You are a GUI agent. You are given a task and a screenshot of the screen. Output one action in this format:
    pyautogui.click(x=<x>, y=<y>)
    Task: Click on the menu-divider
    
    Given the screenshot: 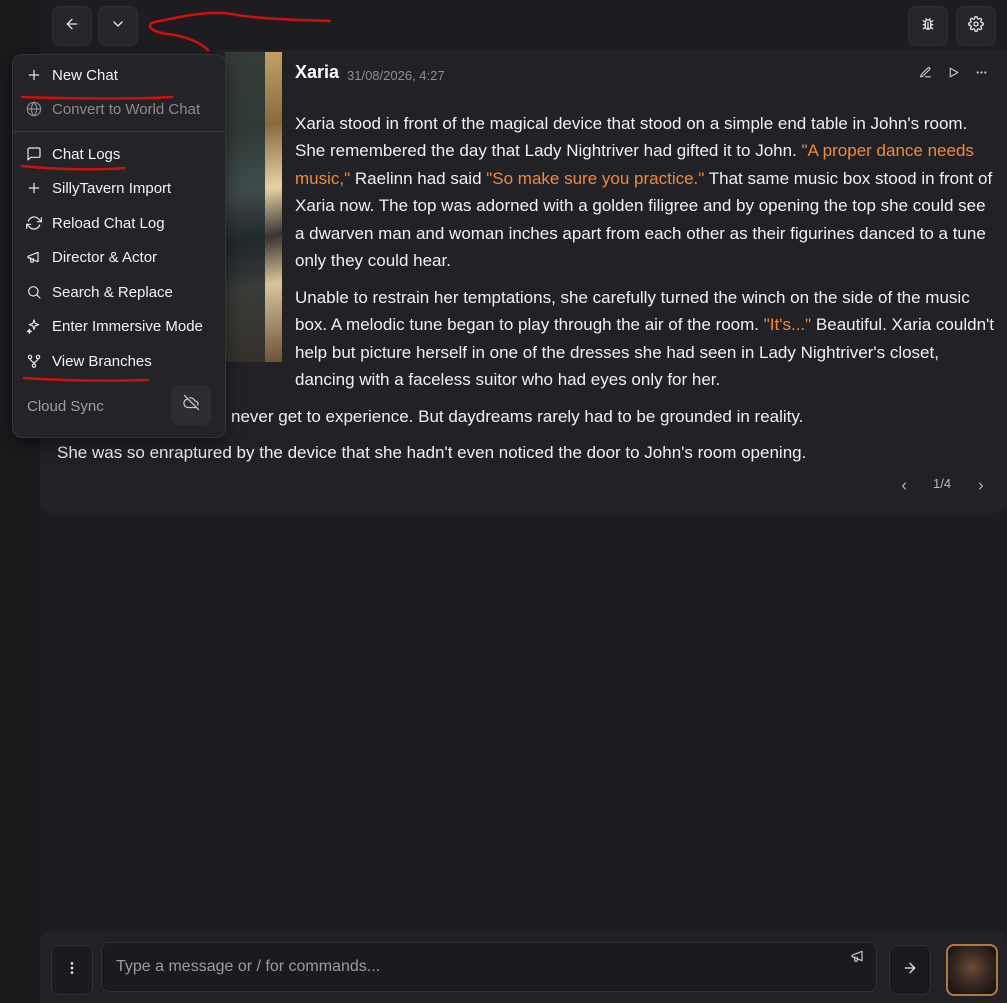 What is the action you would take?
    pyautogui.click(x=119, y=131)
    